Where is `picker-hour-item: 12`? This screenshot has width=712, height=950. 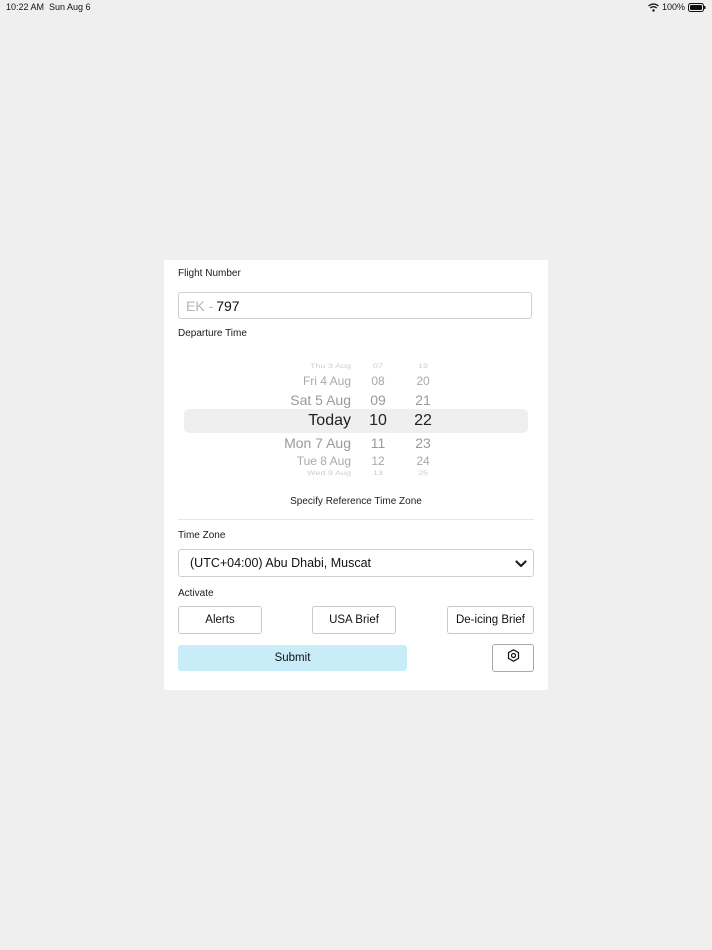 picker-hour-item: 12 is located at coordinates (377, 461).